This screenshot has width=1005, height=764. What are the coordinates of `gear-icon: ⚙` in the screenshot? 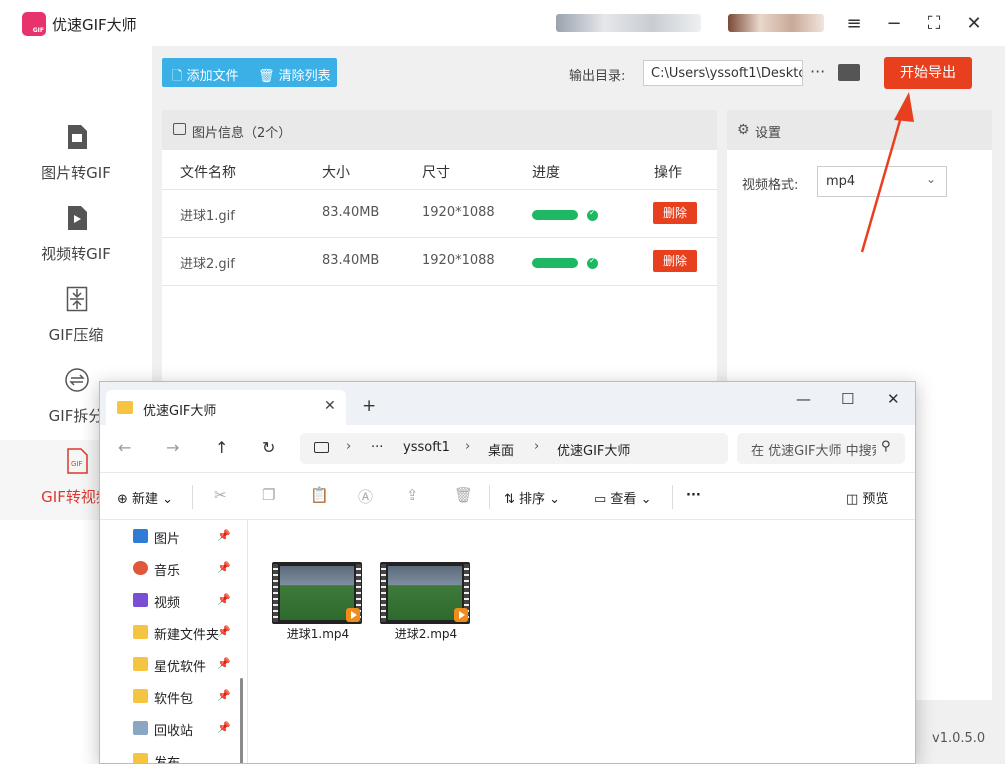 It's located at (743, 130).